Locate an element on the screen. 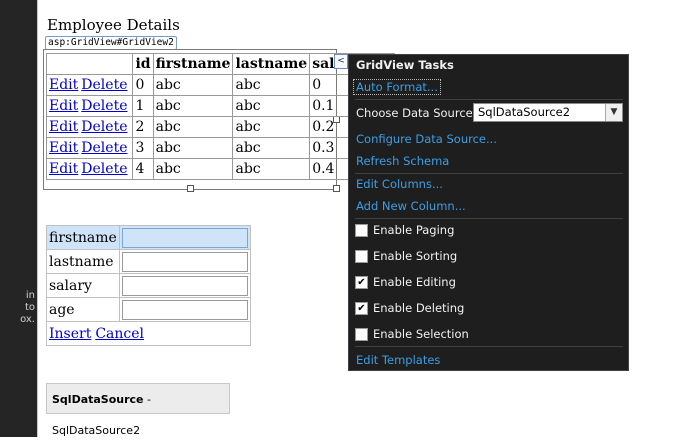 The height and width of the screenshot is (446, 688). column-header: firstname is located at coordinates (193, 64).